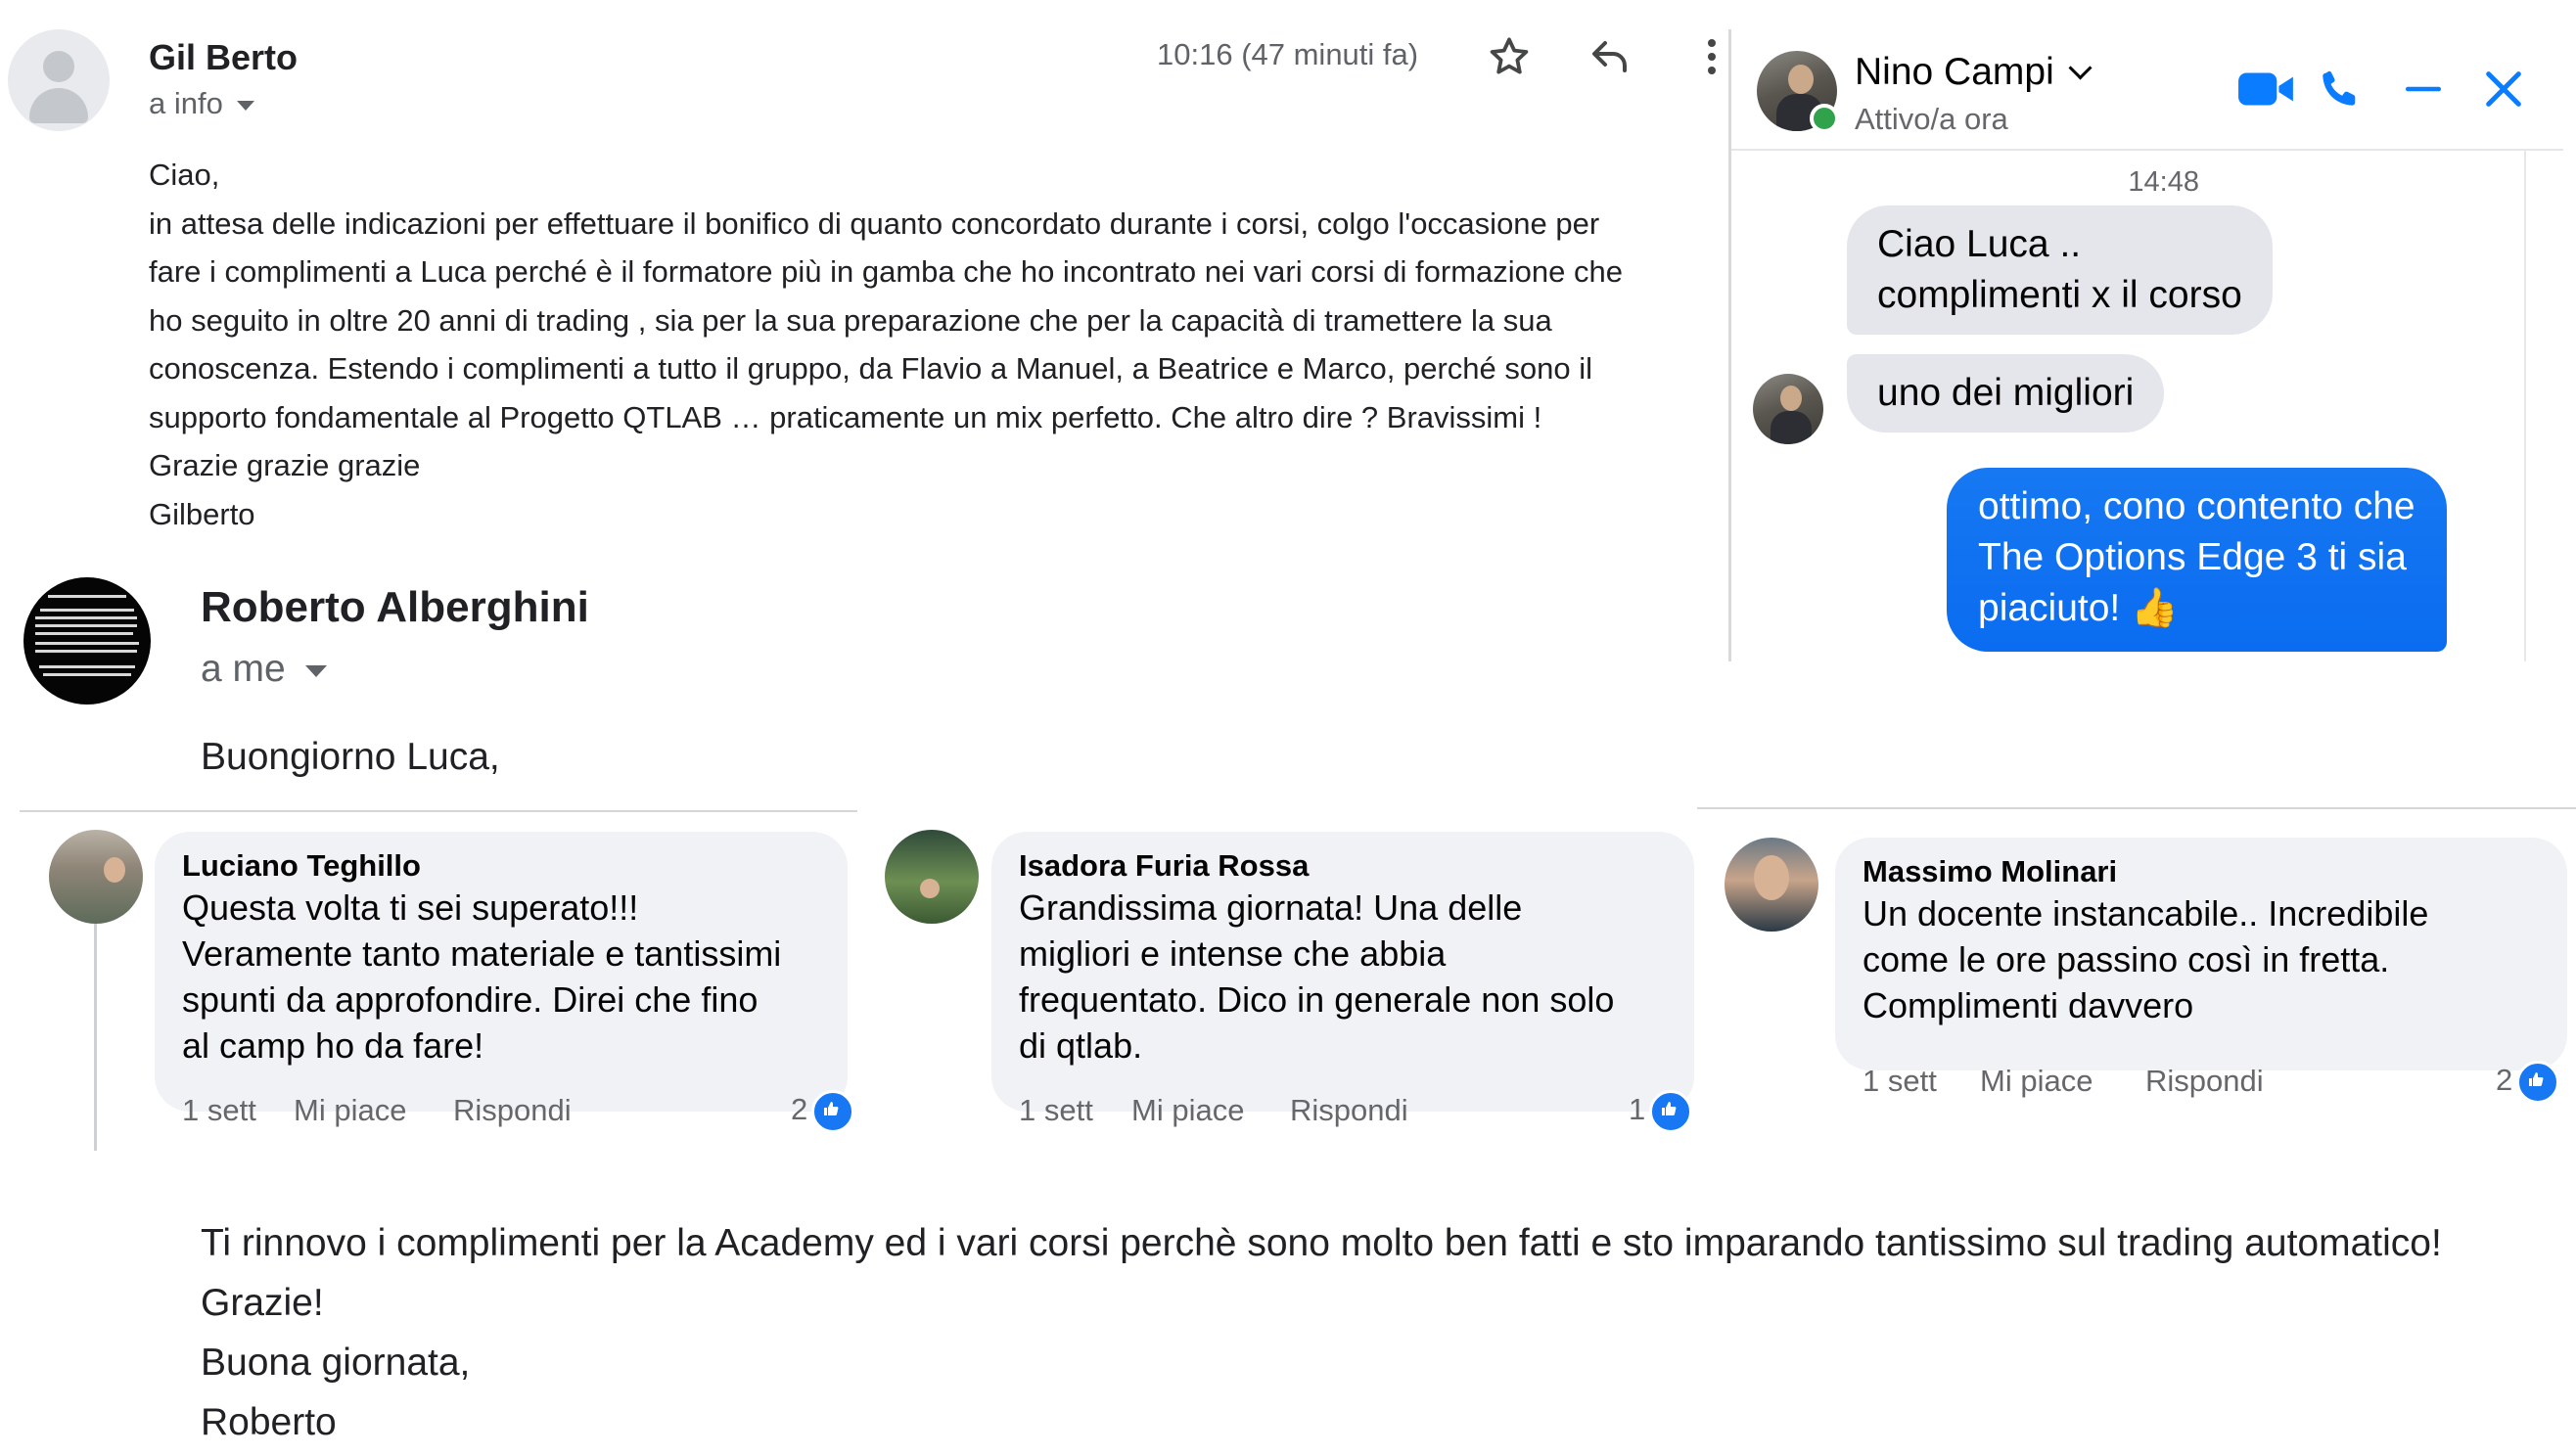  Describe the element at coordinates (2201, 871) in the screenshot. I see `comment-author: Massimo Molinari` at that location.